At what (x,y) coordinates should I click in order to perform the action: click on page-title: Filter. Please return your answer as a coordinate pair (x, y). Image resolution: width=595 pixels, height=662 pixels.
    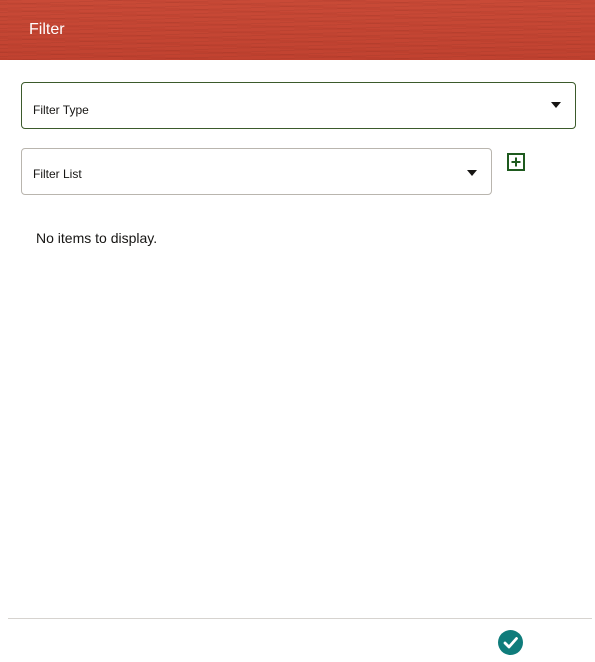
    Looking at the image, I should click on (47, 29).